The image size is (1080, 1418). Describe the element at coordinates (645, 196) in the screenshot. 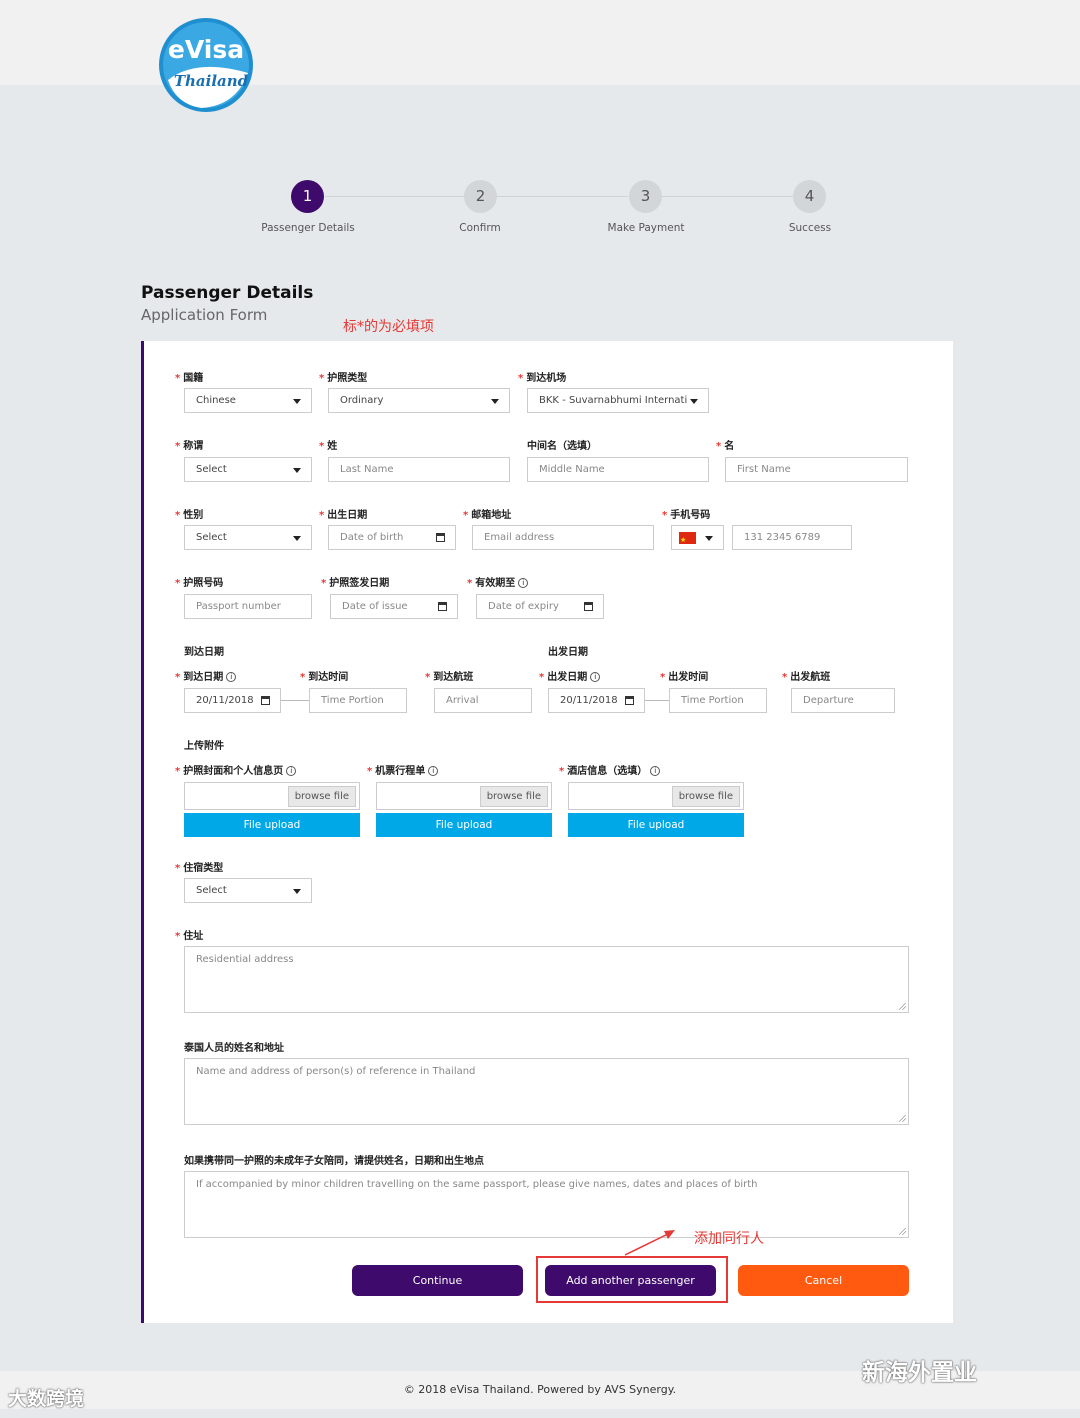

I see `step-3-circle: 3` at that location.